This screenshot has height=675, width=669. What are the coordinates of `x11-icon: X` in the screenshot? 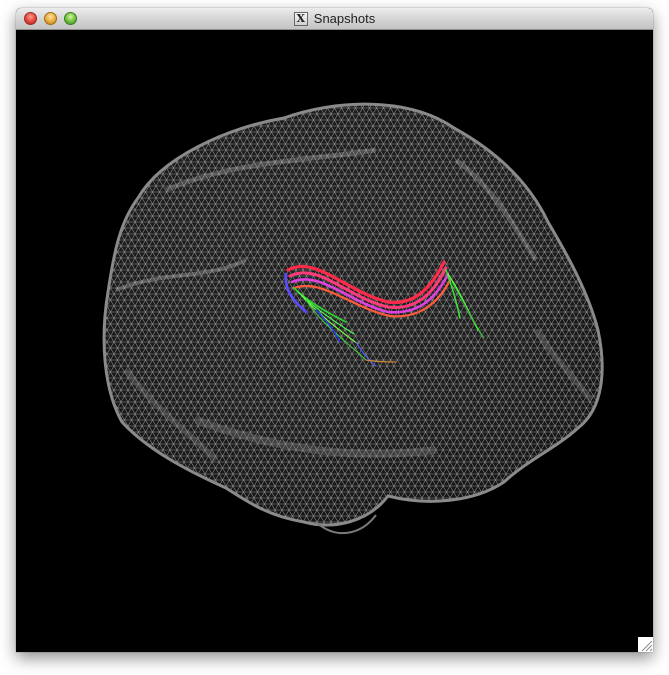 It's located at (300, 19).